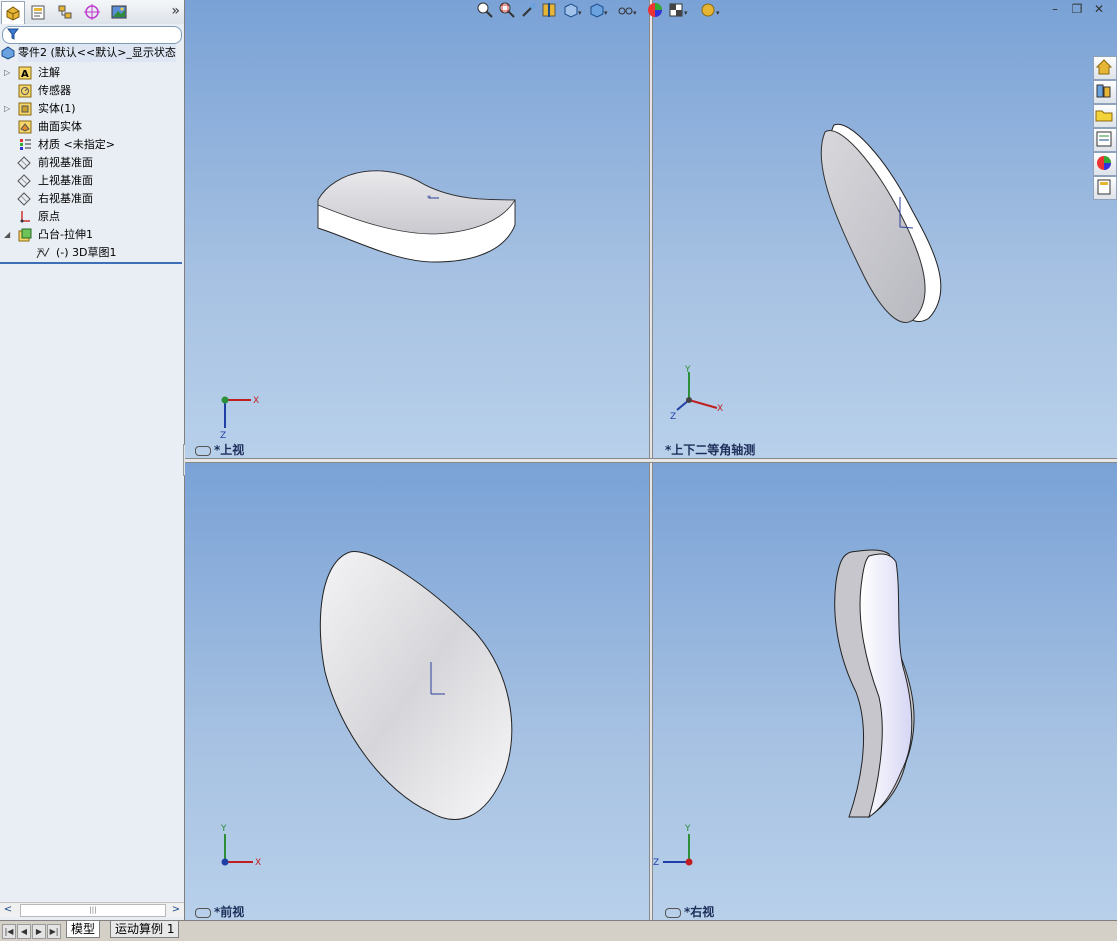  What do you see at coordinates (49, 216) in the screenshot?
I see `tree-item-label: 原点` at bounding box center [49, 216].